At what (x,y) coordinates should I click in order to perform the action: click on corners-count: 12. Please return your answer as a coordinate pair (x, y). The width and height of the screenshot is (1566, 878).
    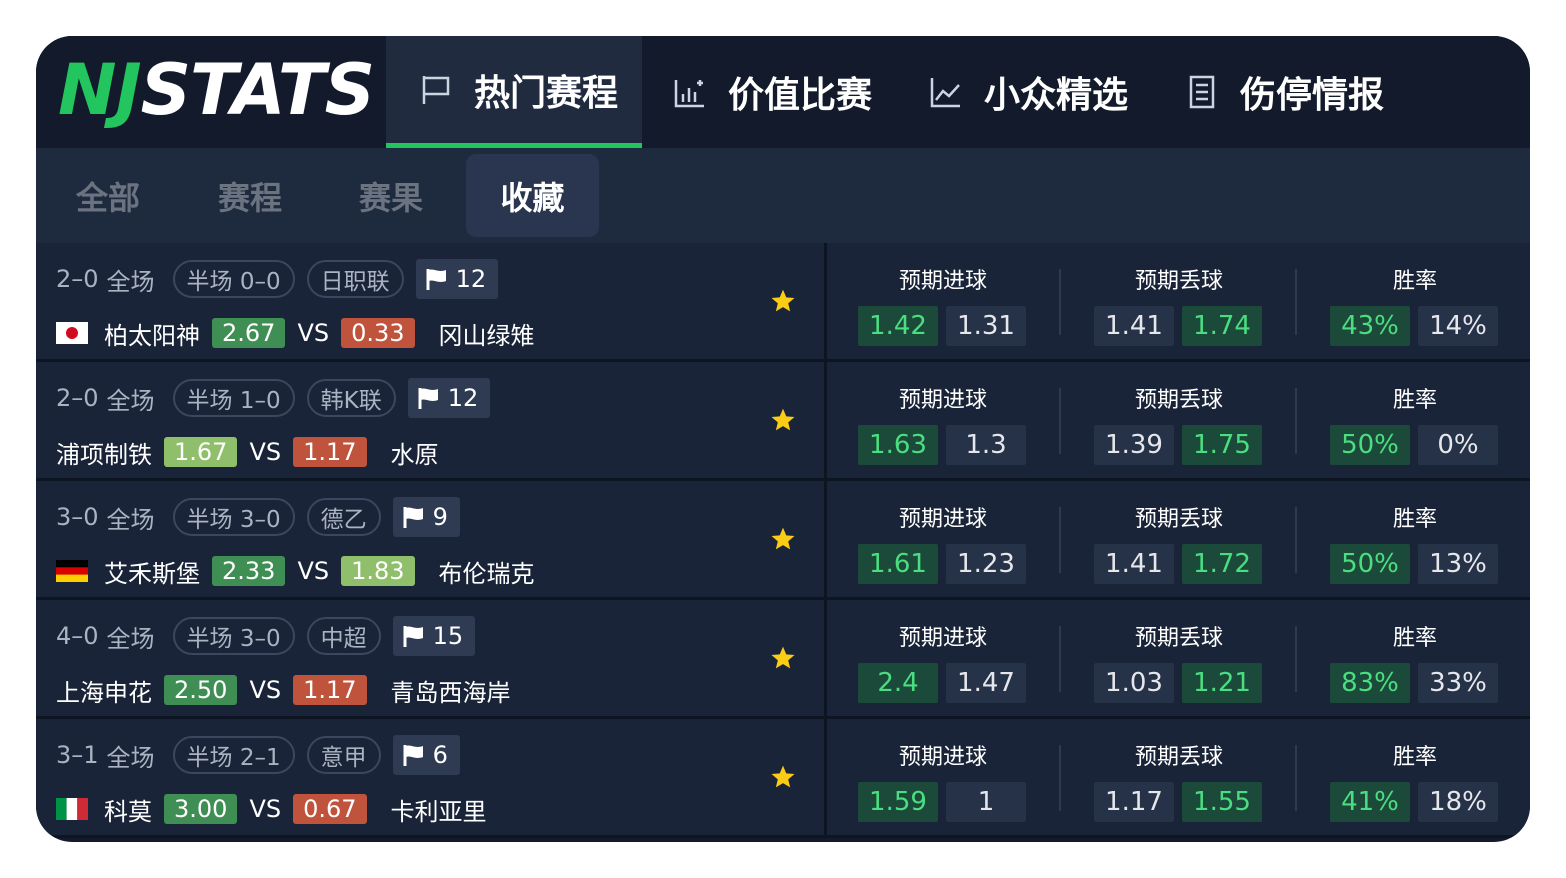
    Looking at the image, I should click on (471, 279).